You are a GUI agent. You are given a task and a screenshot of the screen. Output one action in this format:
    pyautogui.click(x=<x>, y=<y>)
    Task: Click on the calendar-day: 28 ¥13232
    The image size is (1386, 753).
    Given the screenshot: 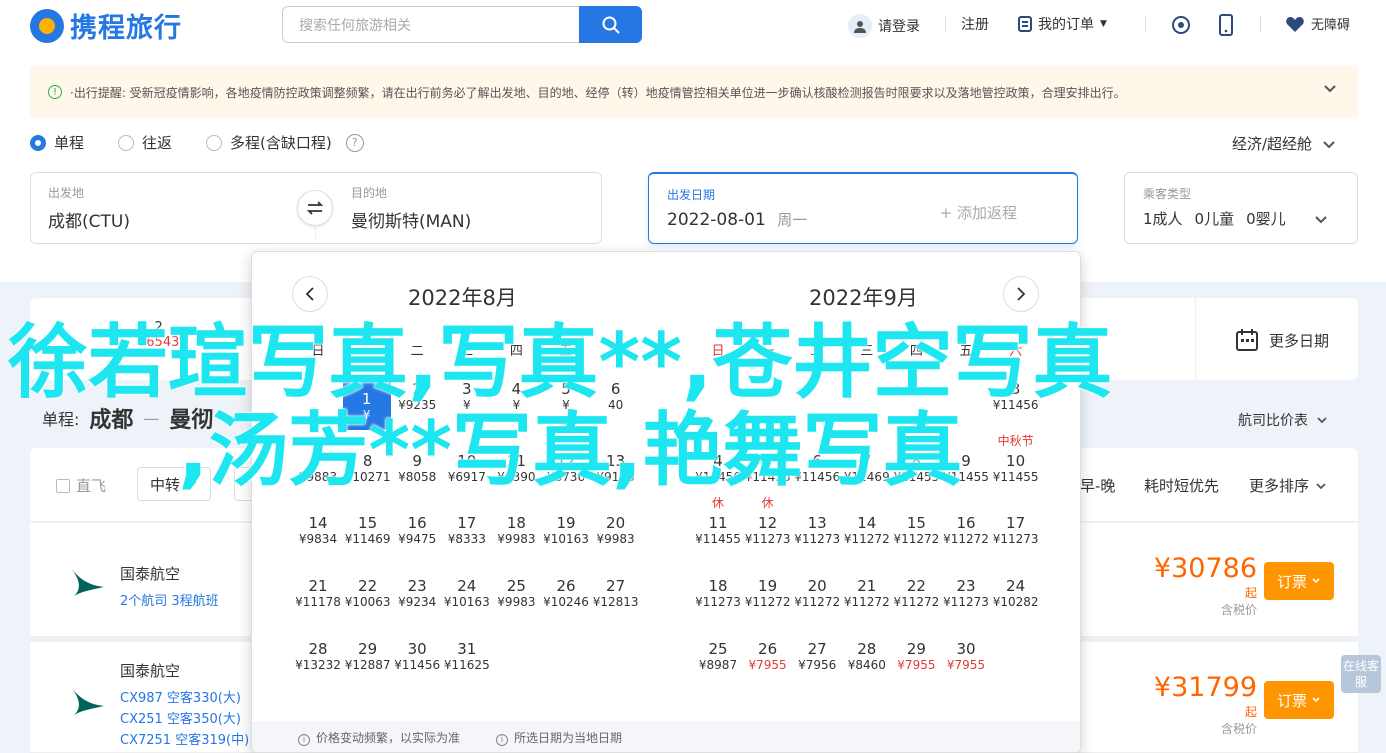 What is the action you would take?
    pyautogui.click(x=318, y=656)
    